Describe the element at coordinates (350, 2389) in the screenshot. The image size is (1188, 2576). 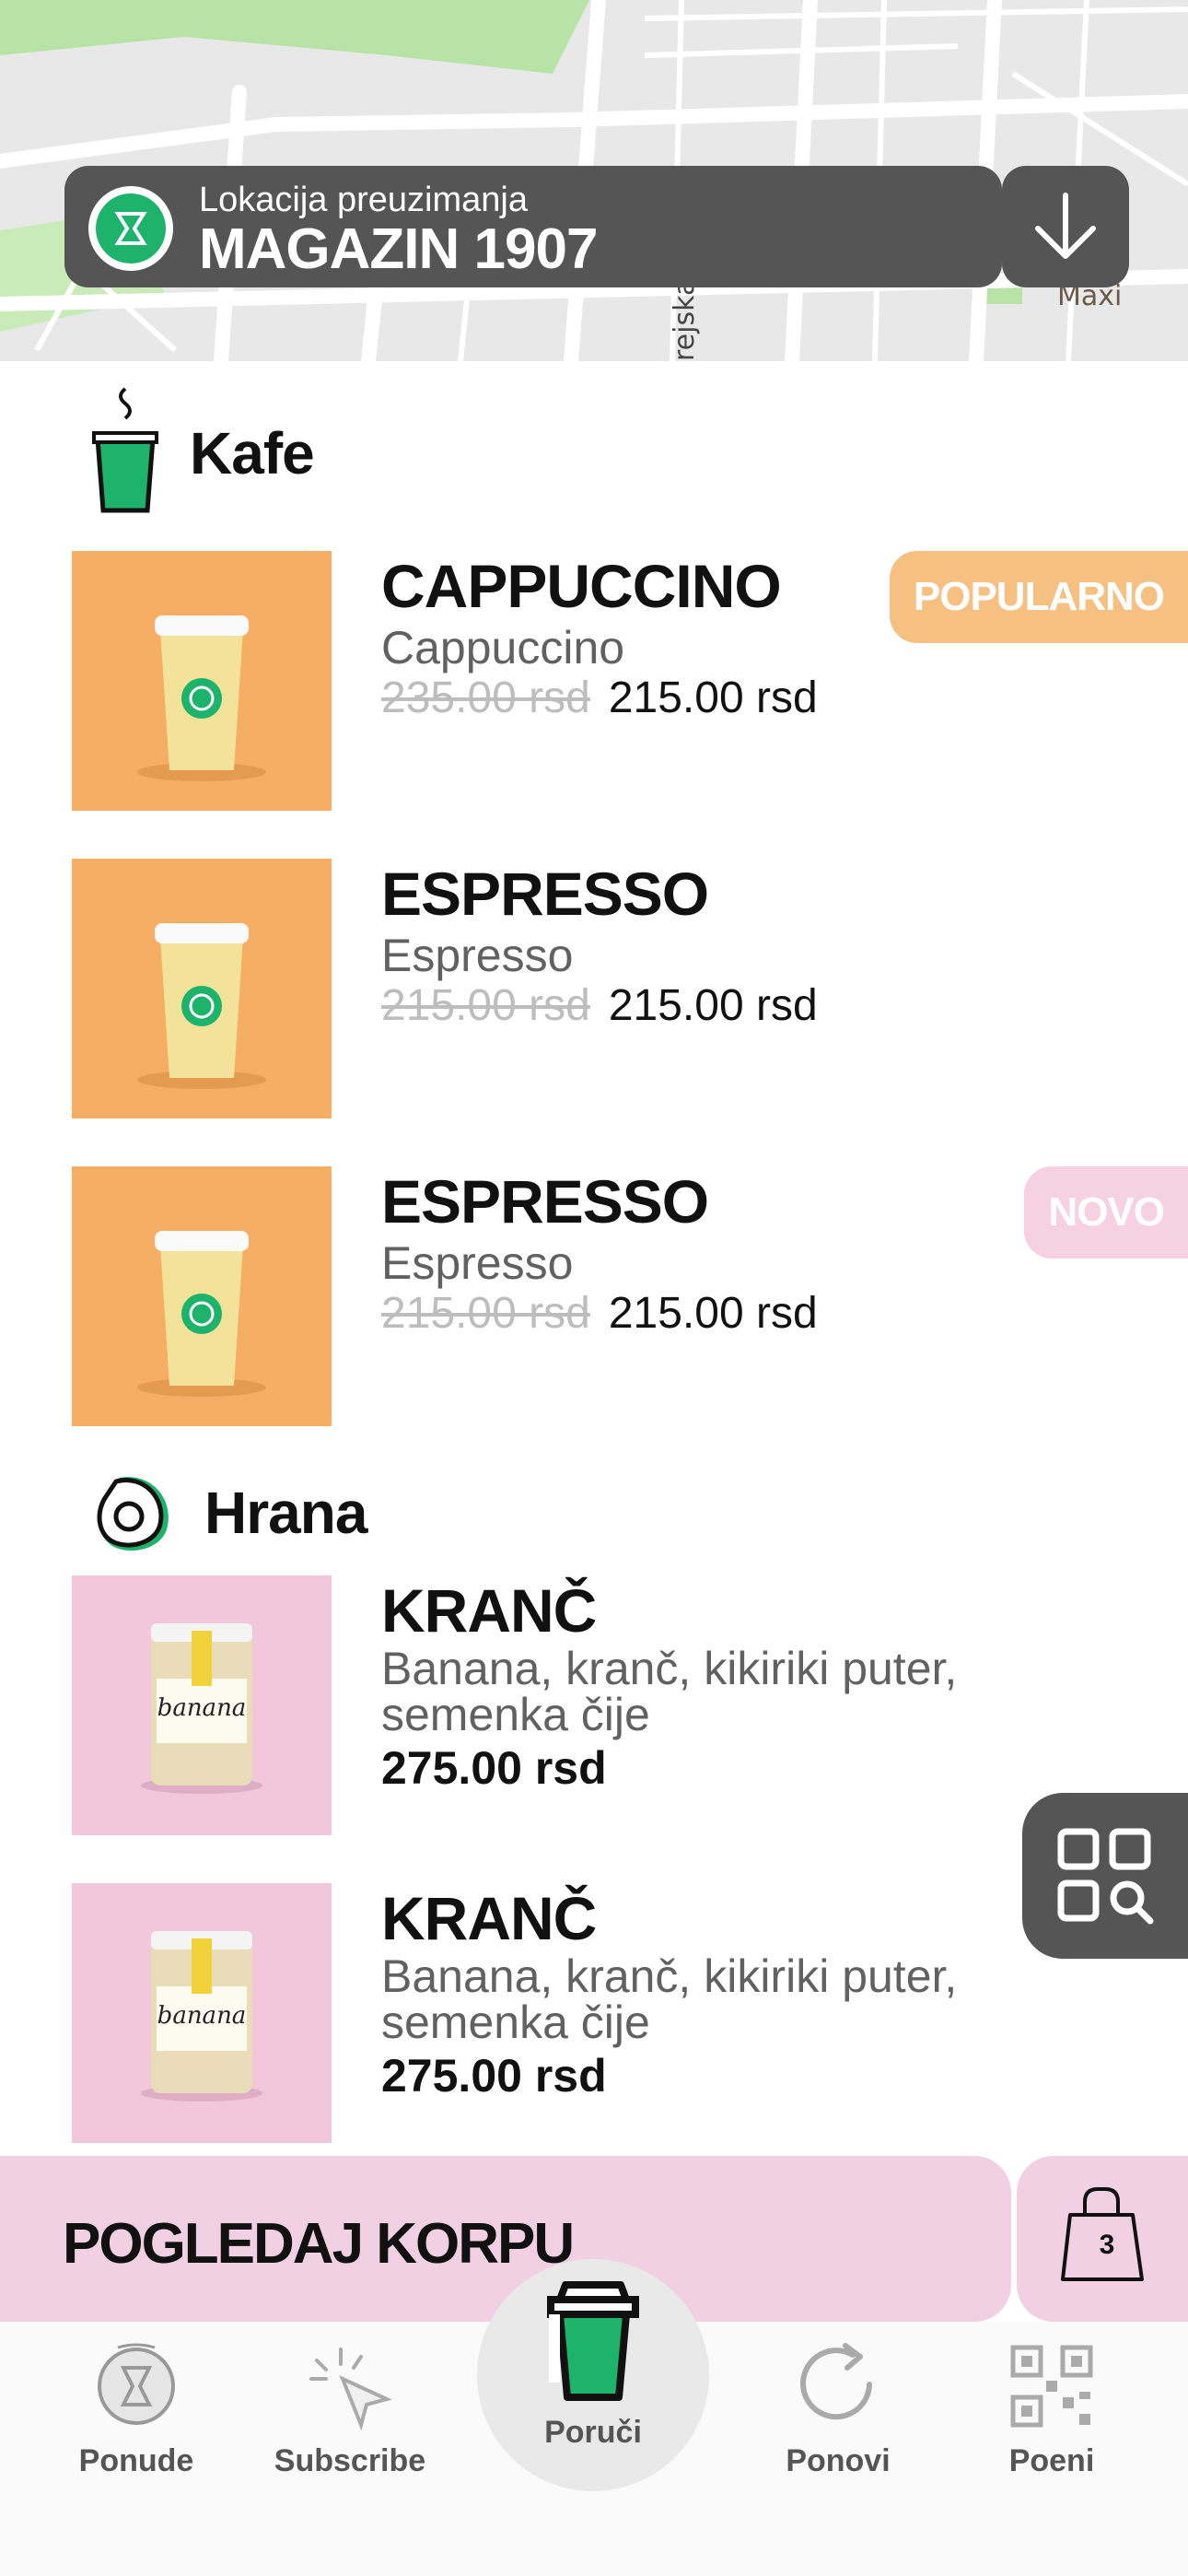
I see `cursor-click-icon` at that location.